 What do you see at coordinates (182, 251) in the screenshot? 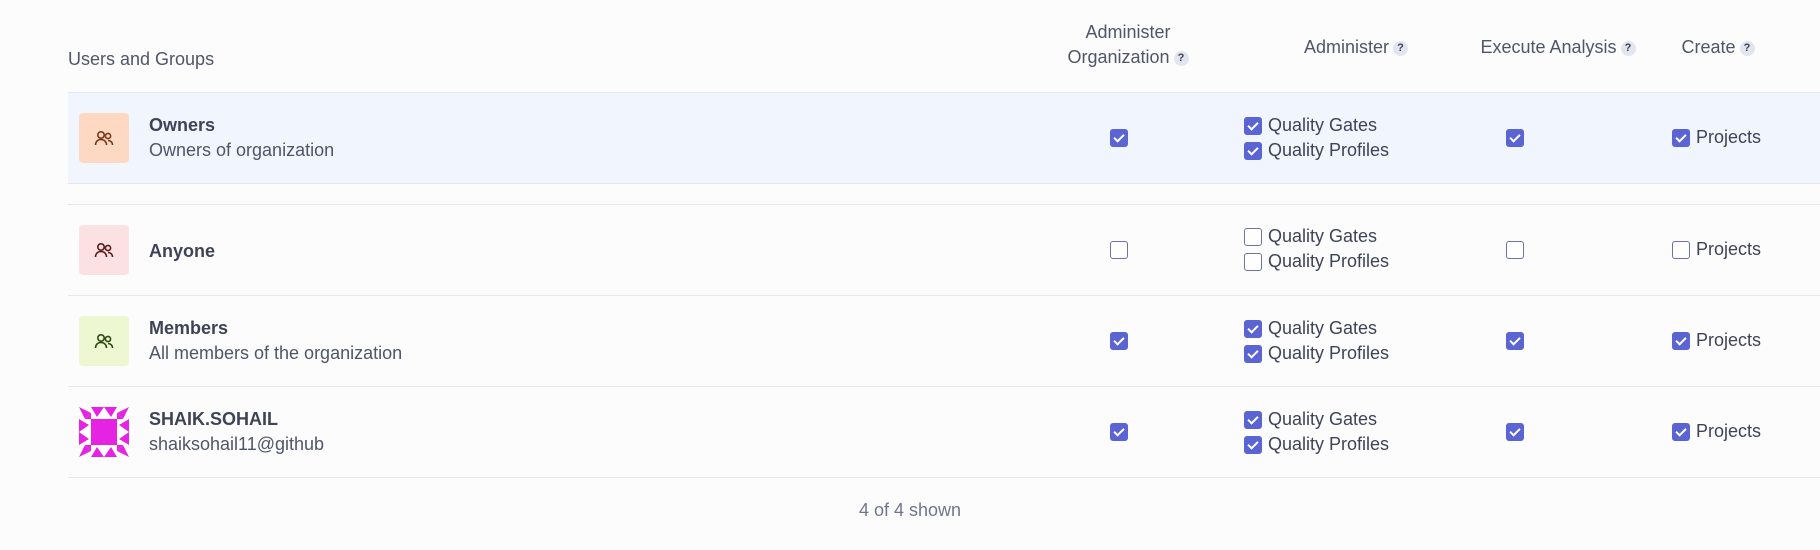
I see `group-name: Anyone` at bounding box center [182, 251].